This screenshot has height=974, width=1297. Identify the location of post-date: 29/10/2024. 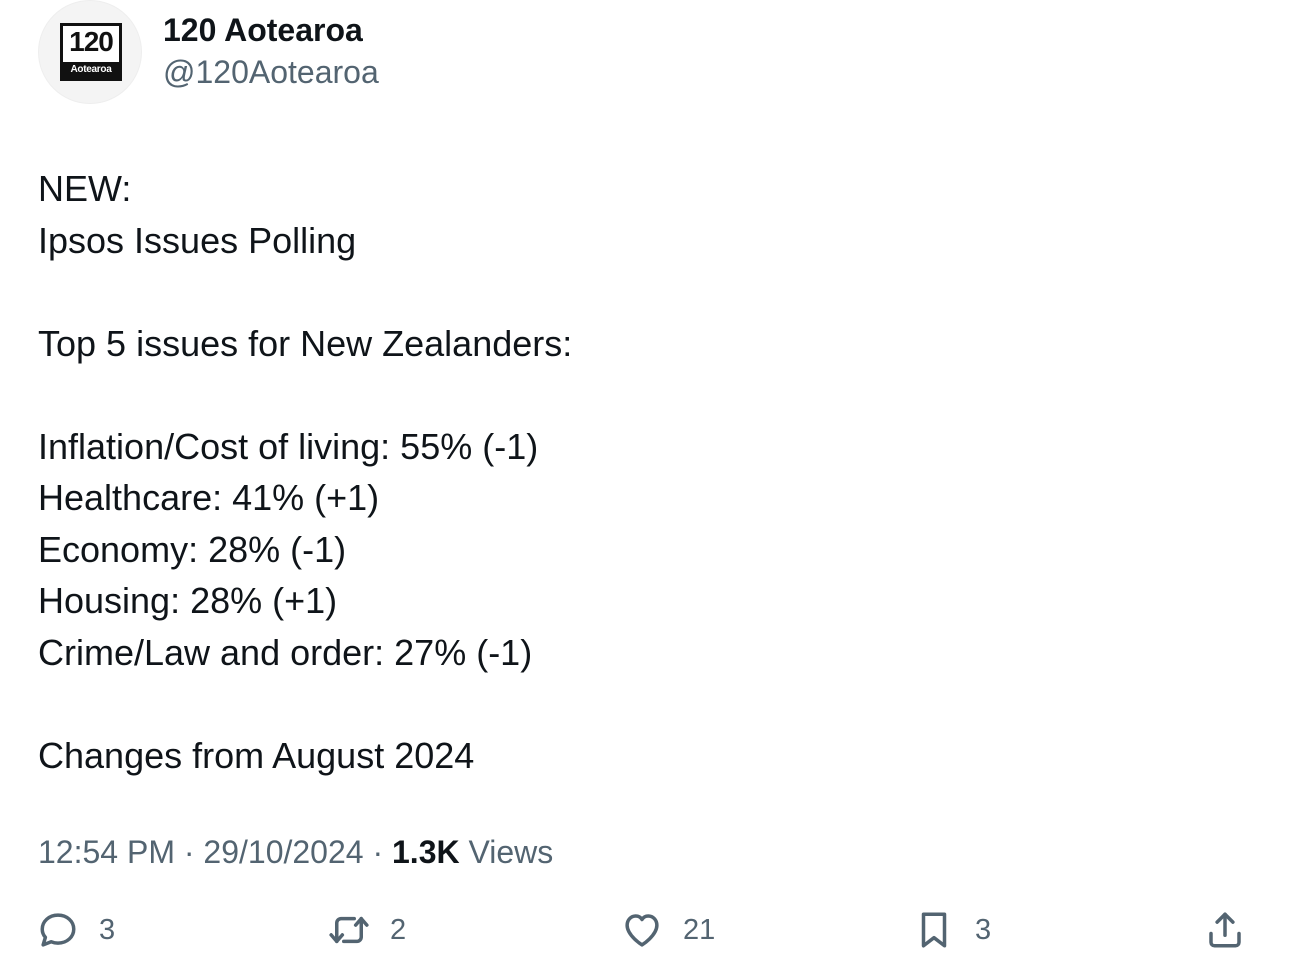
(283, 852).